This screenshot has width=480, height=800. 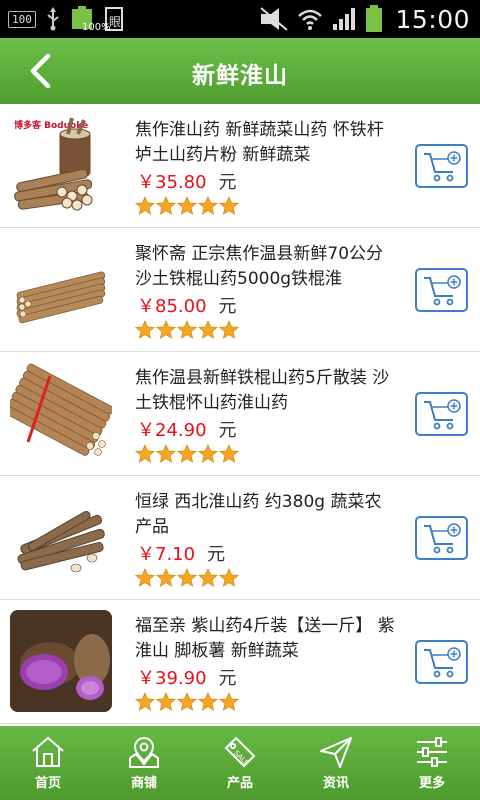 What do you see at coordinates (266, 267) in the screenshot?
I see `product-title: 聚怀斋 正宗焦作温县新鲜70公分沙土铁棍山药5000g铁棍淮` at bounding box center [266, 267].